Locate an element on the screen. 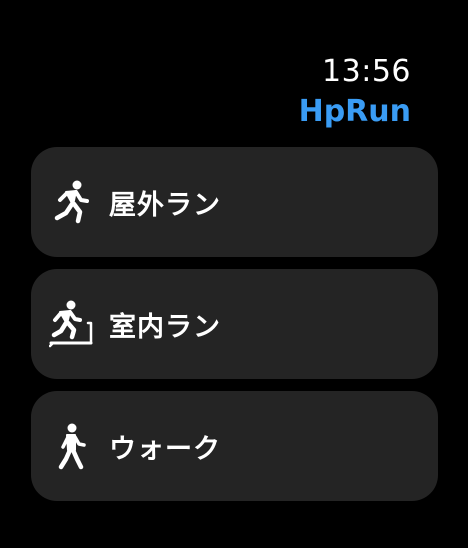  menu-item-label: 室内ラン is located at coordinates (165, 327).